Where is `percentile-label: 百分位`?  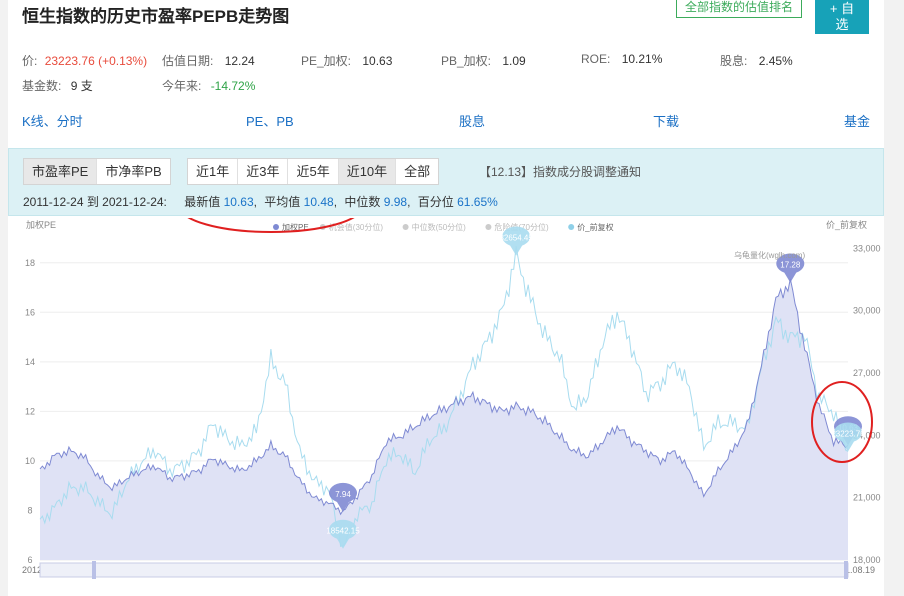 percentile-label: 百分位 is located at coordinates (435, 202).